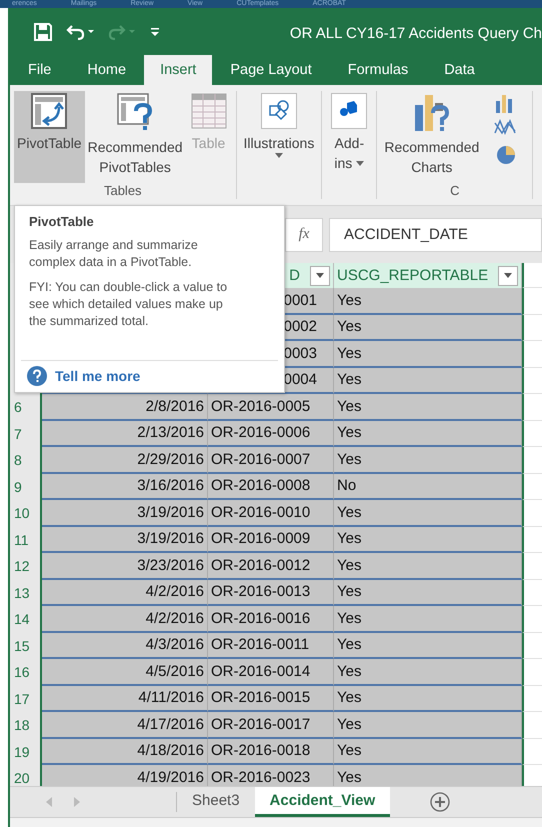 This screenshot has width=542, height=827. Describe the element at coordinates (26, 593) in the screenshot. I see `row-number: 13` at that location.